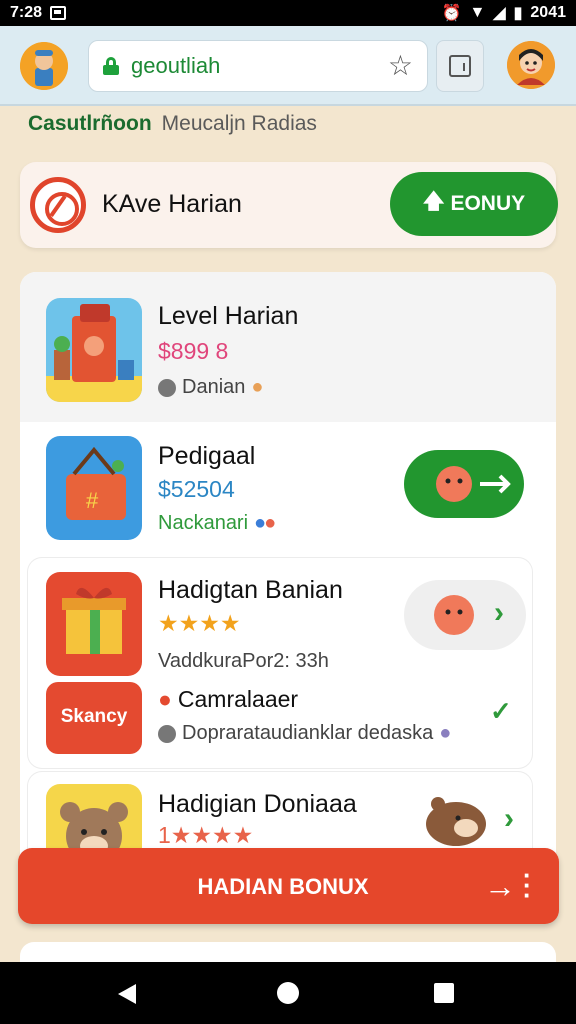  I want to click on item-title: Camralaaer, so click(238, 699).